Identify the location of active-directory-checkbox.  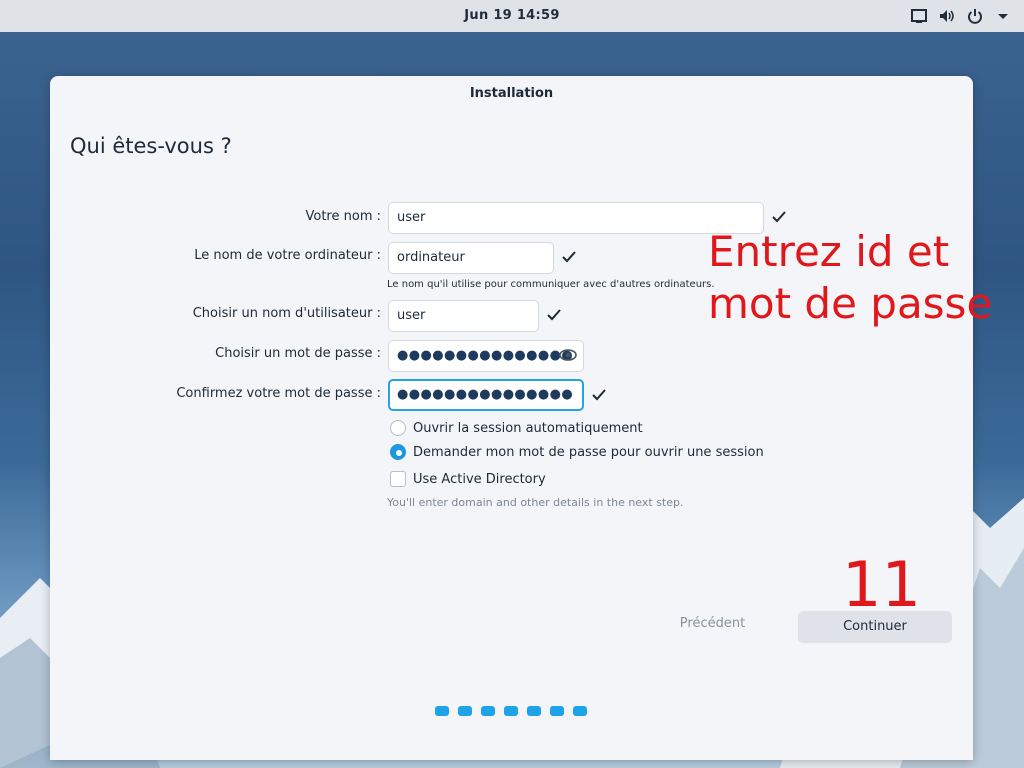
(398, 479).